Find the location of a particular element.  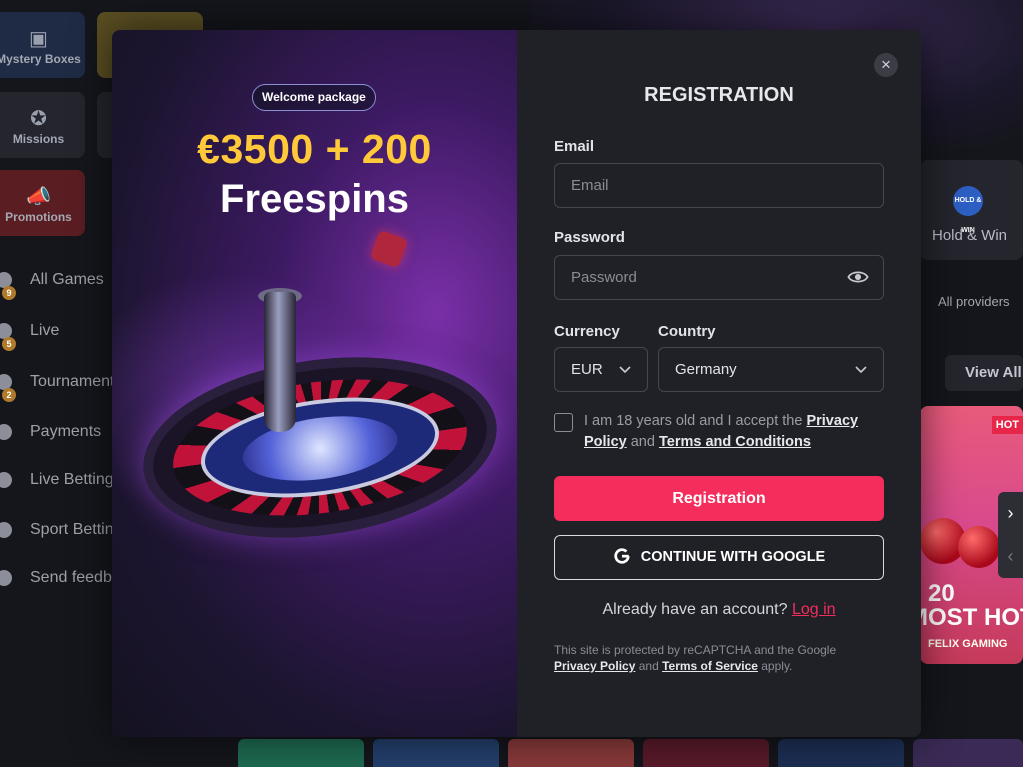

nav-sport-betting: Sport Betting is located at coordinates (61, 530).